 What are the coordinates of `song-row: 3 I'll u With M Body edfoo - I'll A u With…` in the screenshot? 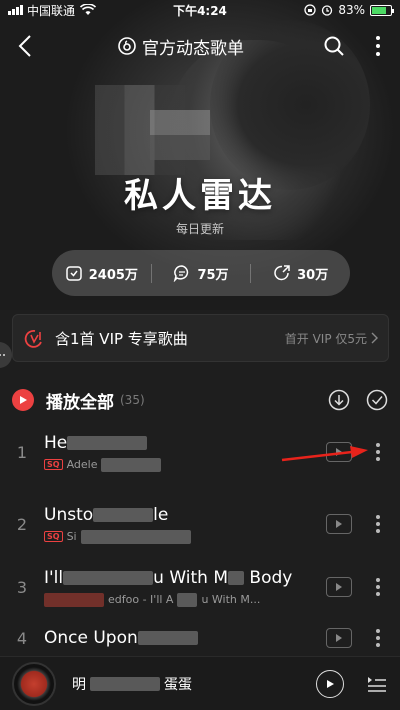 It's located at (200, 587).